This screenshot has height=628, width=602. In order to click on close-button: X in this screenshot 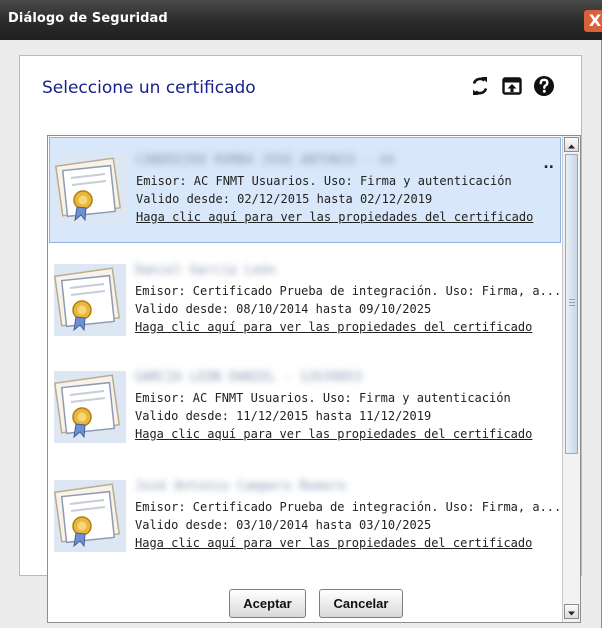, I will do `click(593, 21)`.